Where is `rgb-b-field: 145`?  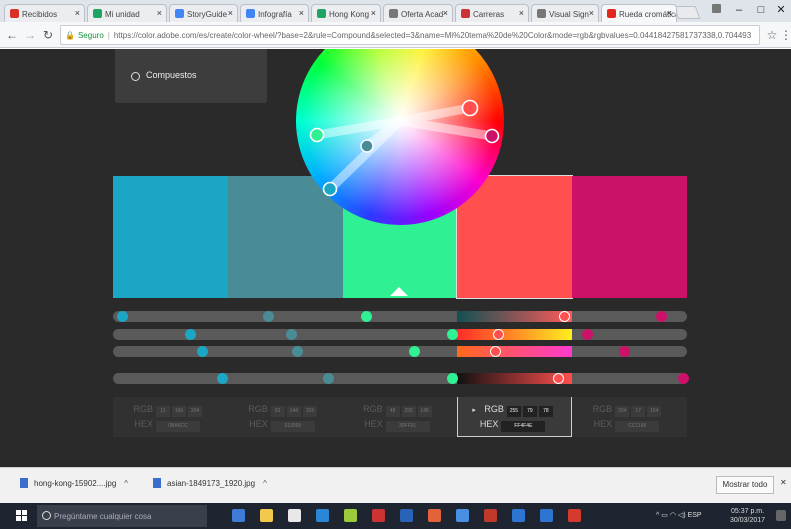 rgb-b-field: 145 is located at coordinates (424, 411).